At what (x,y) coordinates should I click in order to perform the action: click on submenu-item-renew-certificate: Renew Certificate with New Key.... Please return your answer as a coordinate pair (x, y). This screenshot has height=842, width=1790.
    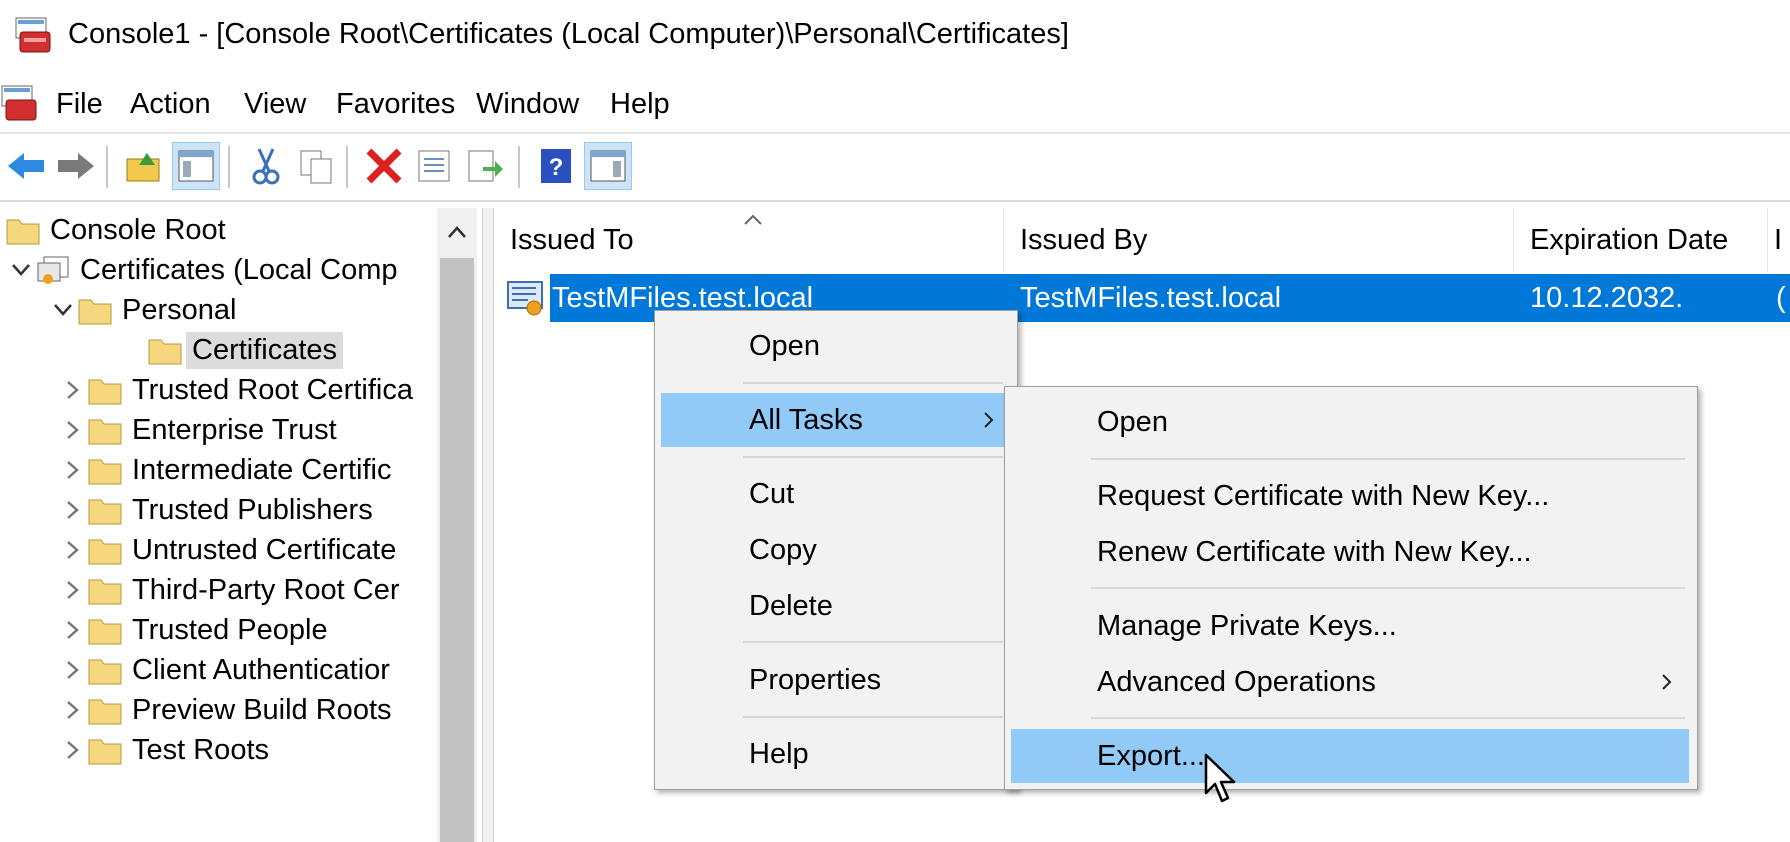
    Looking at the image, I should click on (1350, 552).